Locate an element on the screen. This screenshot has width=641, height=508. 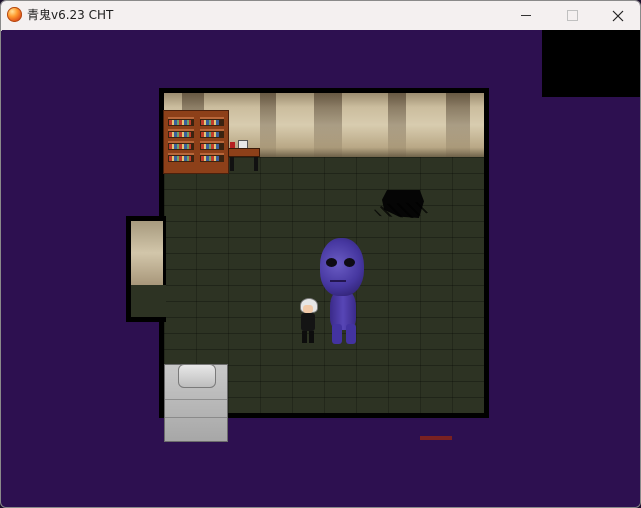
ao-oni-mouth is located at coordinates (338, 281).